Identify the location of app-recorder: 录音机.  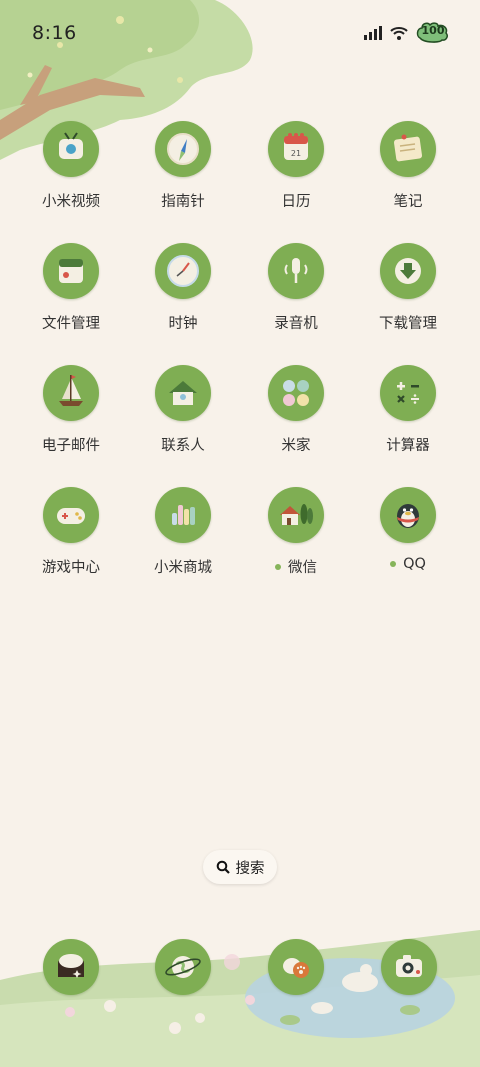
(296, 293).